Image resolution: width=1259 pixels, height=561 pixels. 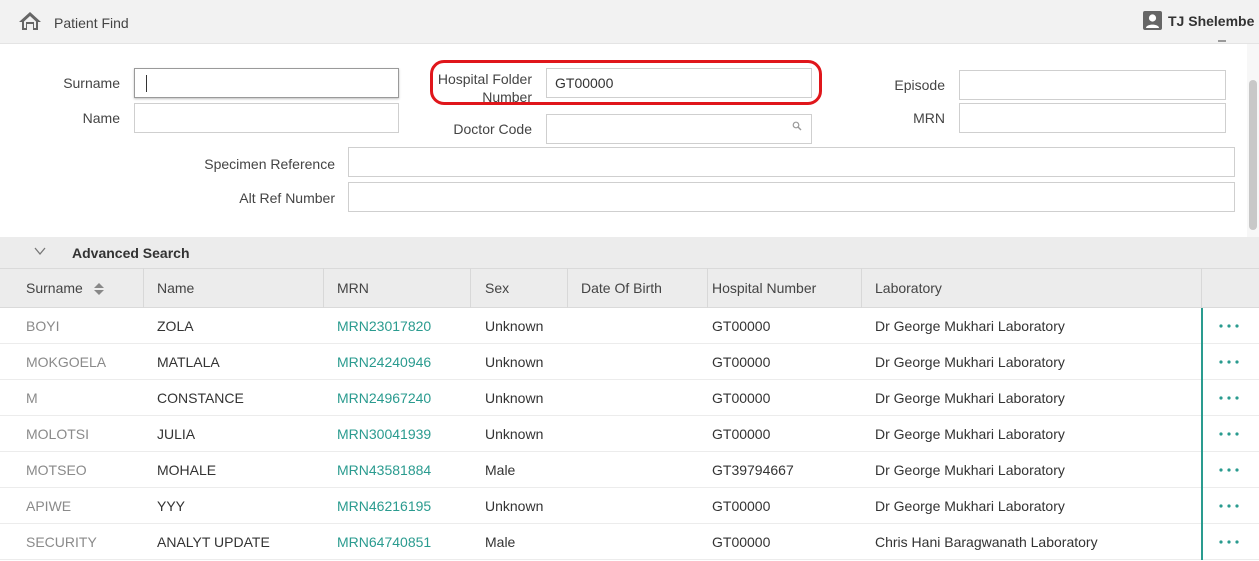 What do you see at coordinates (384, 470) in the screenshot?
I see `cell-mrn-link: MRN43581884` at bounding box center [384, 470].